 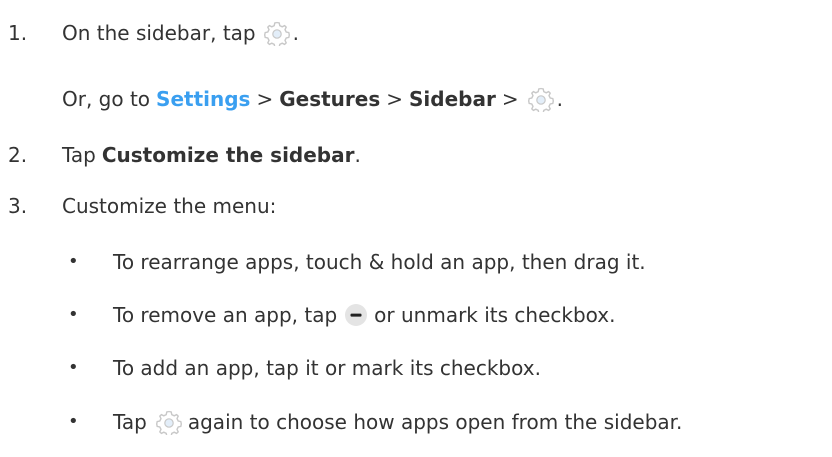 I want to click on step-text: On the sidebar, tap, so click(x=159, y=33).